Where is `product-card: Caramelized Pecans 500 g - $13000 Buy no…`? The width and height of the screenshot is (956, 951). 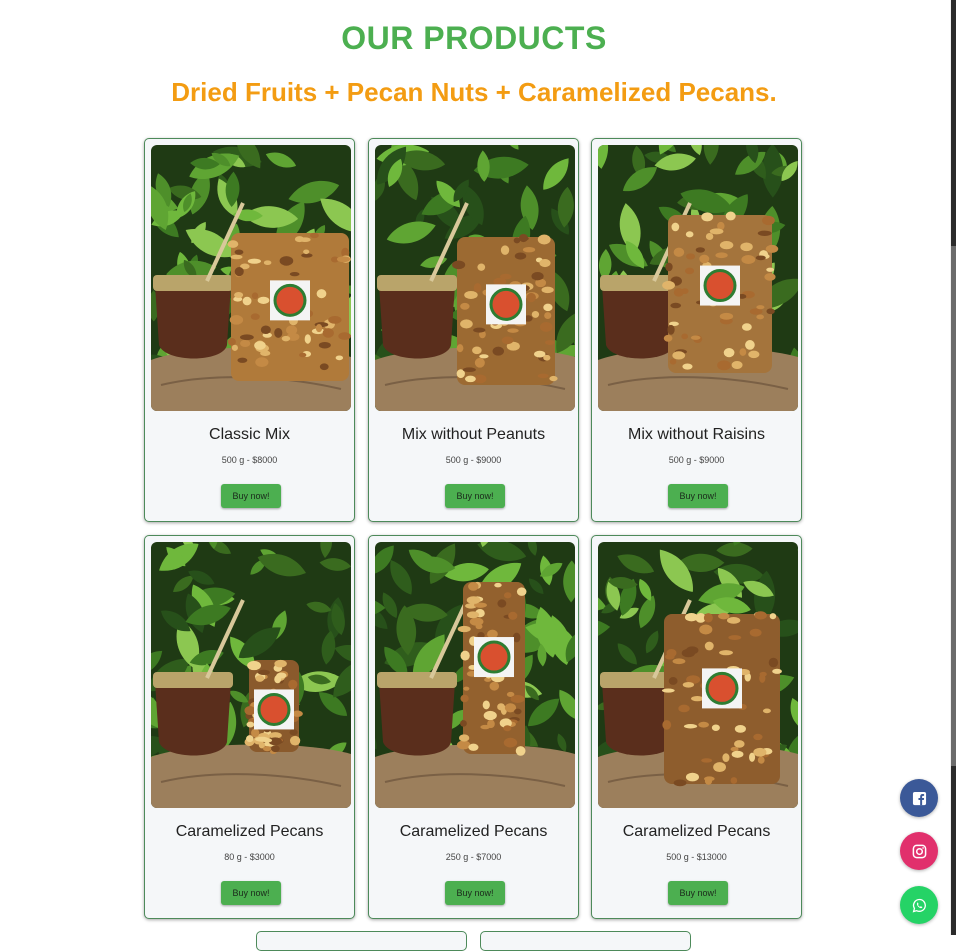 product-card: Caramelized Pecans 500 g - $13000 Buy no… is located at coordinates (696, 727).